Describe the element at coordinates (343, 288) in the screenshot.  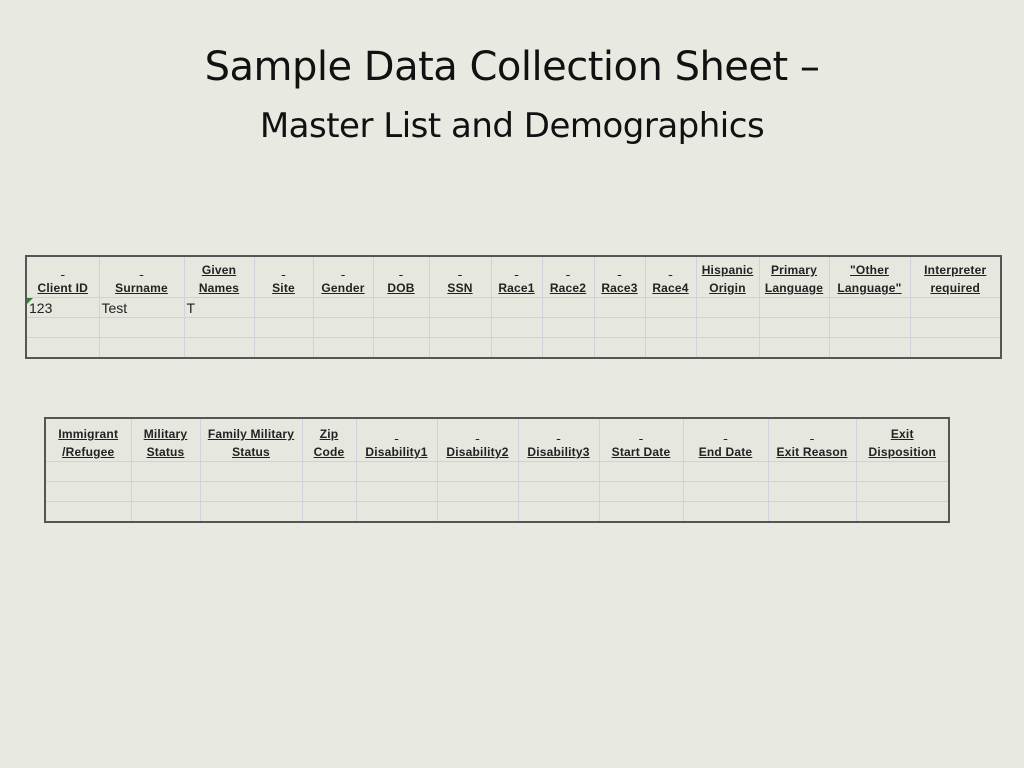
I see `header-line: Gender` at that location.